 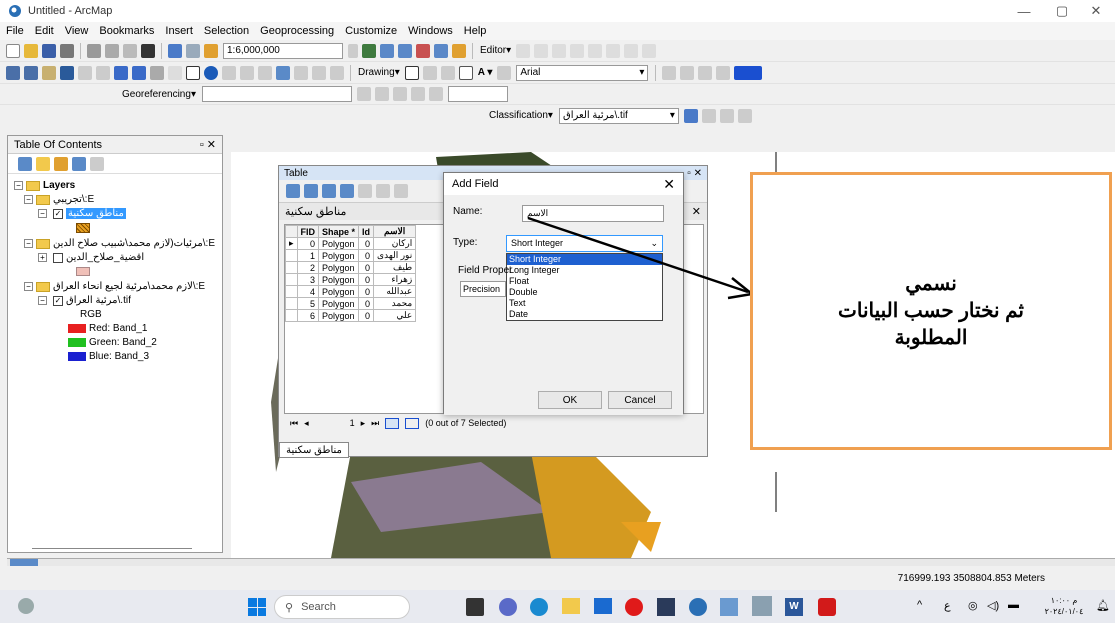 I want to click on meet-icon, so click(x=508, y=607).